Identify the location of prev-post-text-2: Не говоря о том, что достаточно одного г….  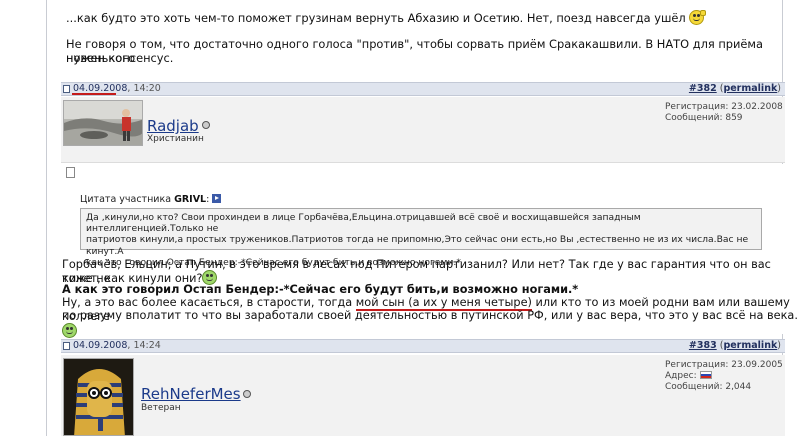
(415, 51).